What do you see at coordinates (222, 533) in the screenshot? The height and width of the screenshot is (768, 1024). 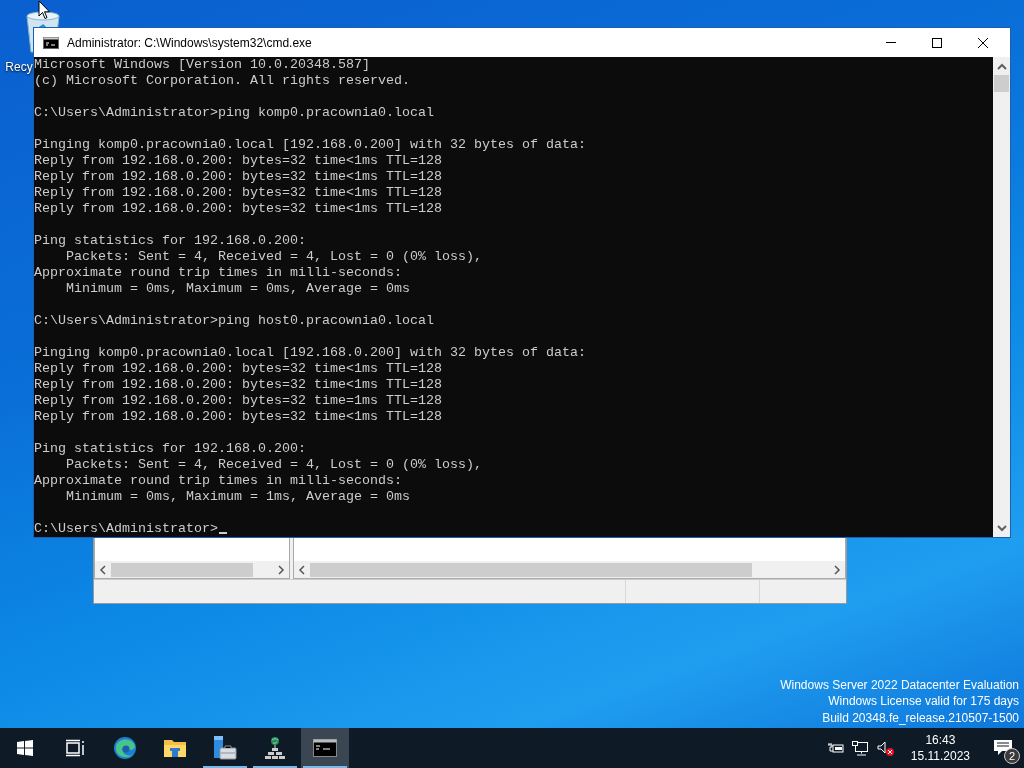 I see `text-cursor` at bounding box center [222, 533].